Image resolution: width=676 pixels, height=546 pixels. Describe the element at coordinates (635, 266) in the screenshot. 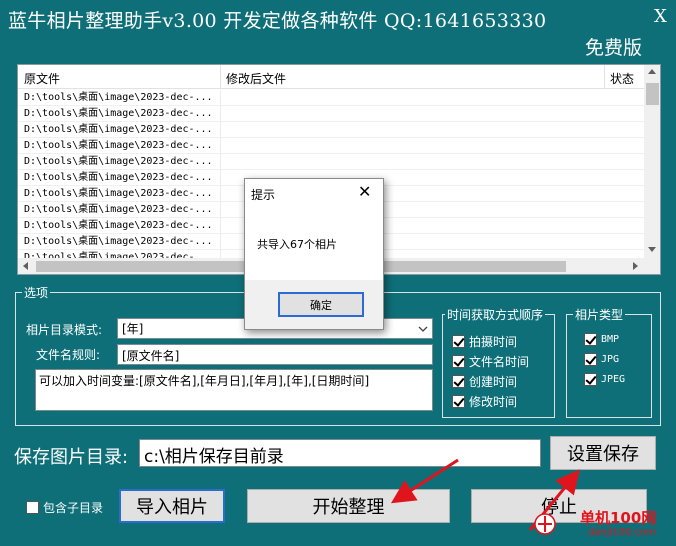

I see `scroll-right-icon` at that location.